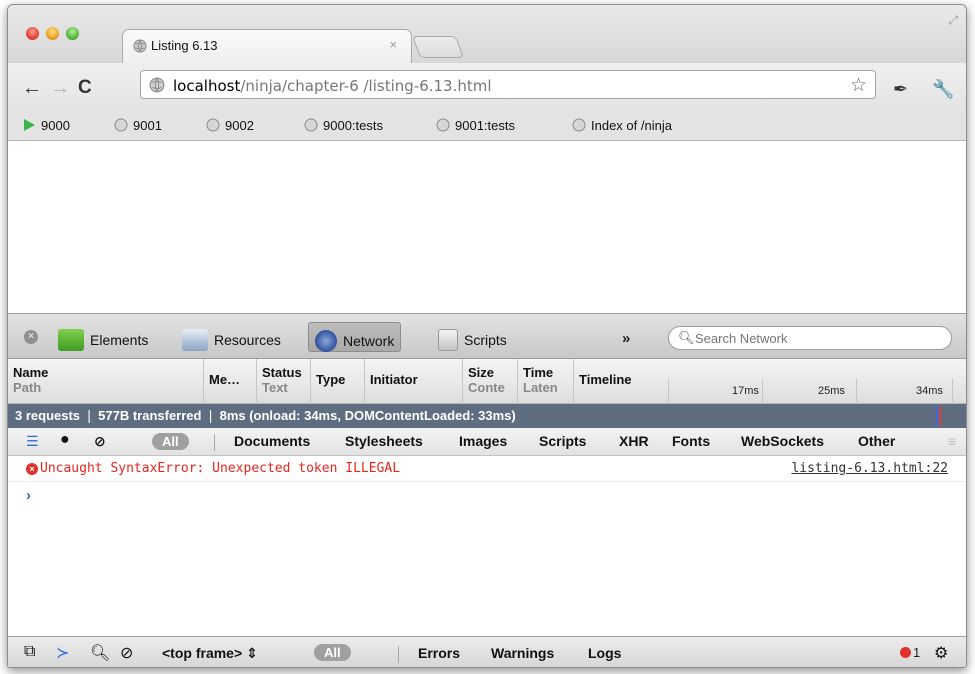 Image resolution: width=975 pixels, height=674 pixels. I want to click on search-network-box: 🔍︎, so click(810, 338).